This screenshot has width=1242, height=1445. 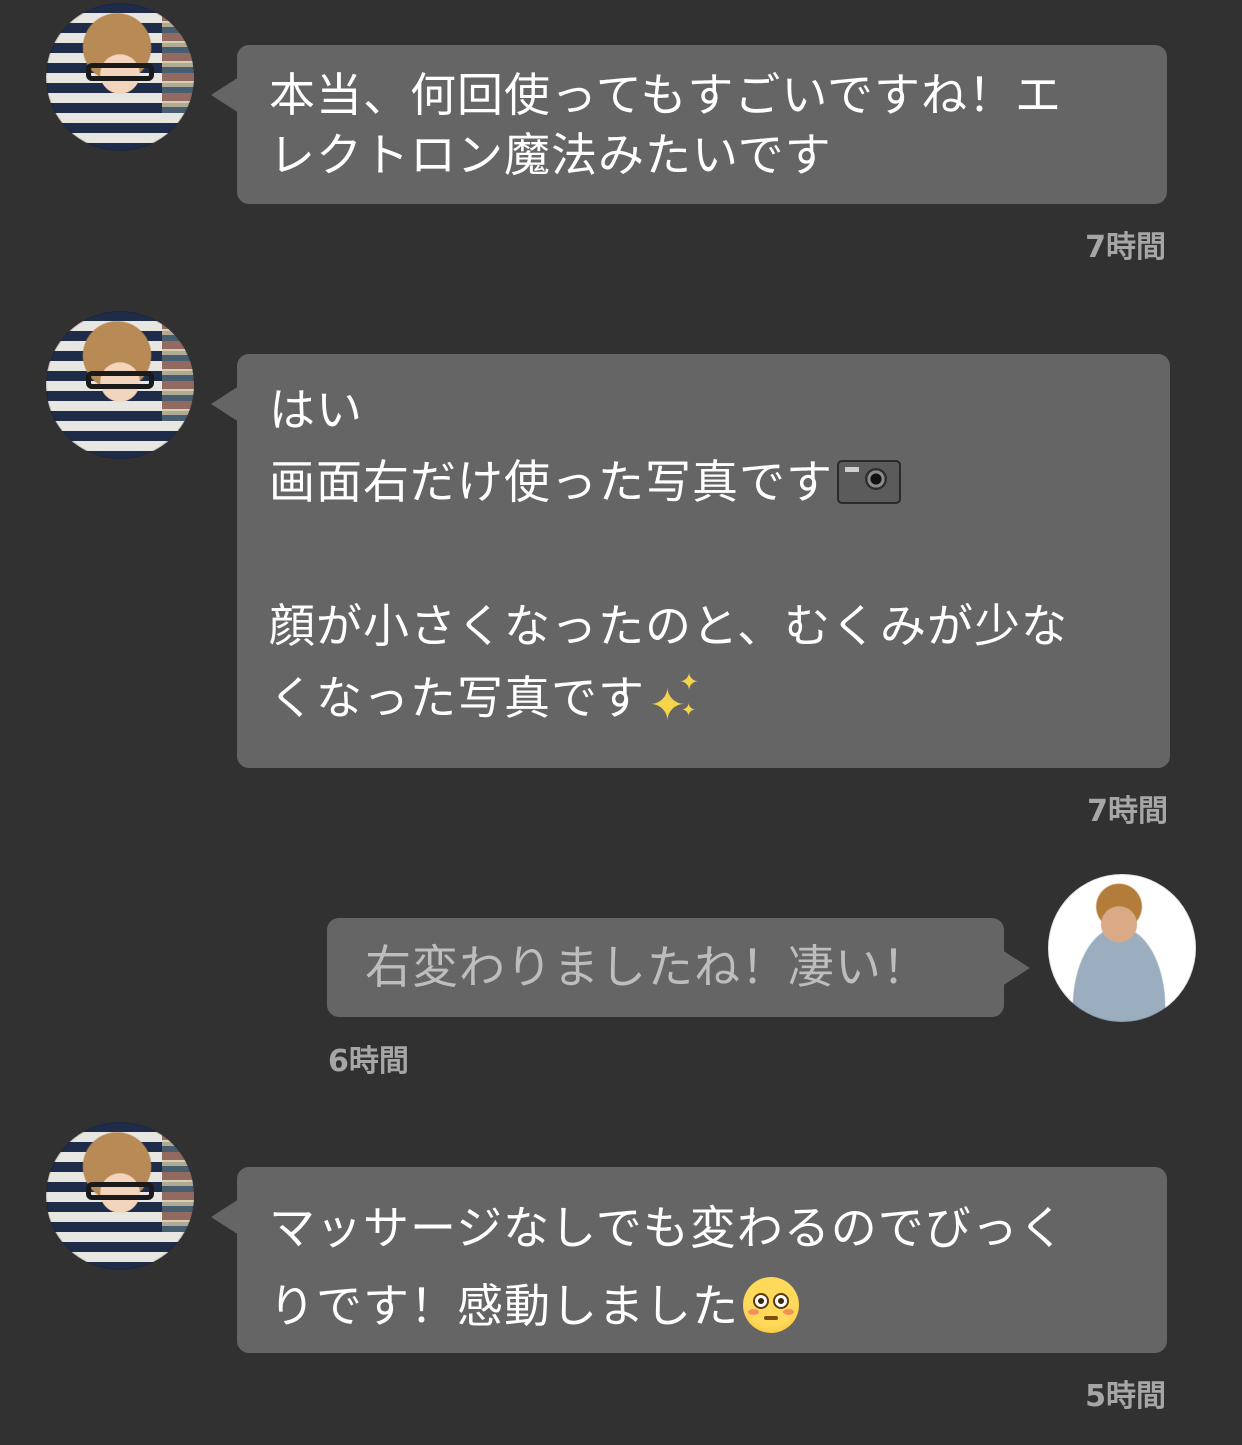 I want to click on message-timestamp: 5時間, so click(x=1125, y=1396).